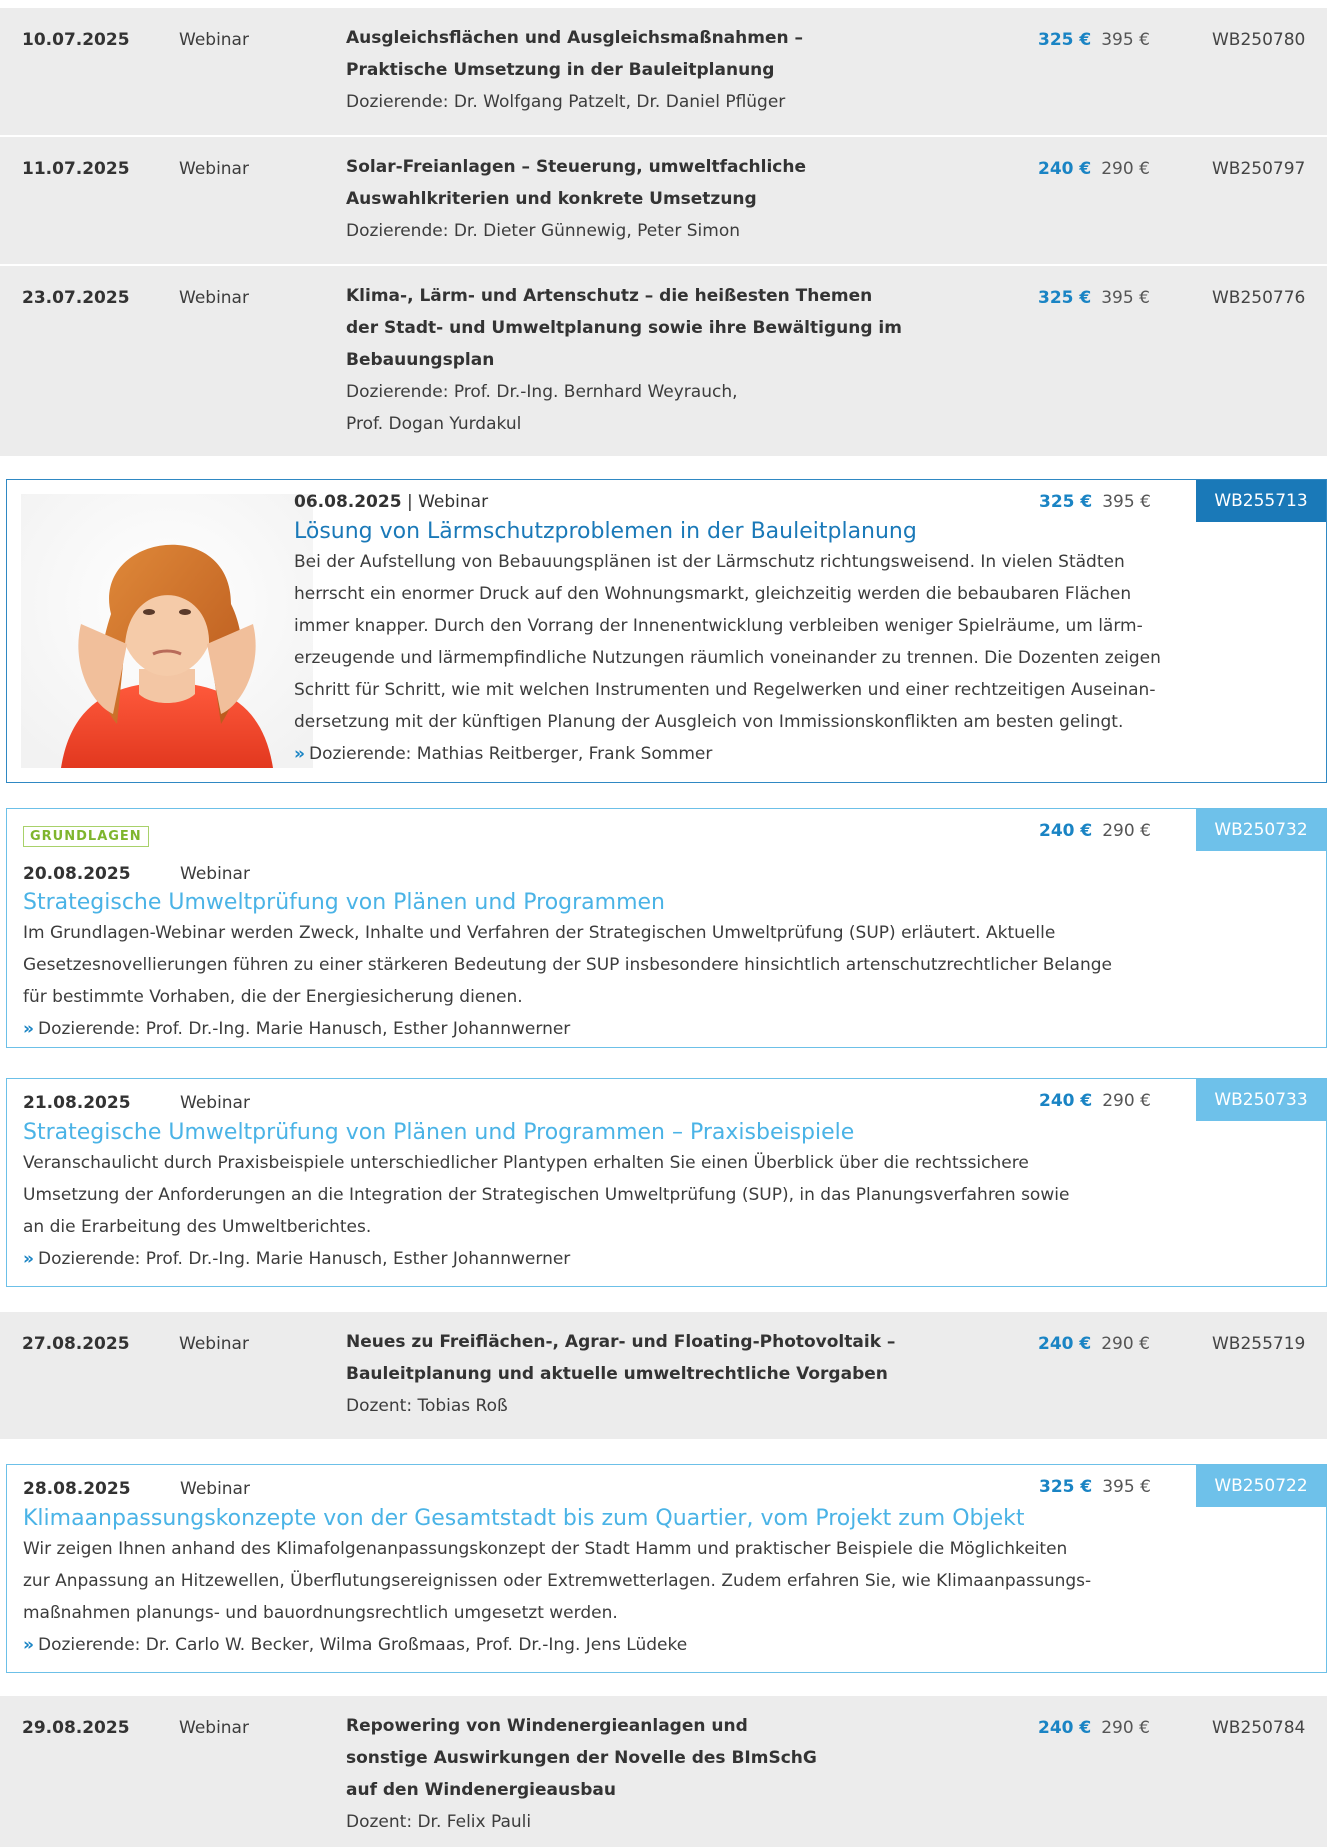  I want to click on seminar-code: WB250722, so click(1261, 1486).